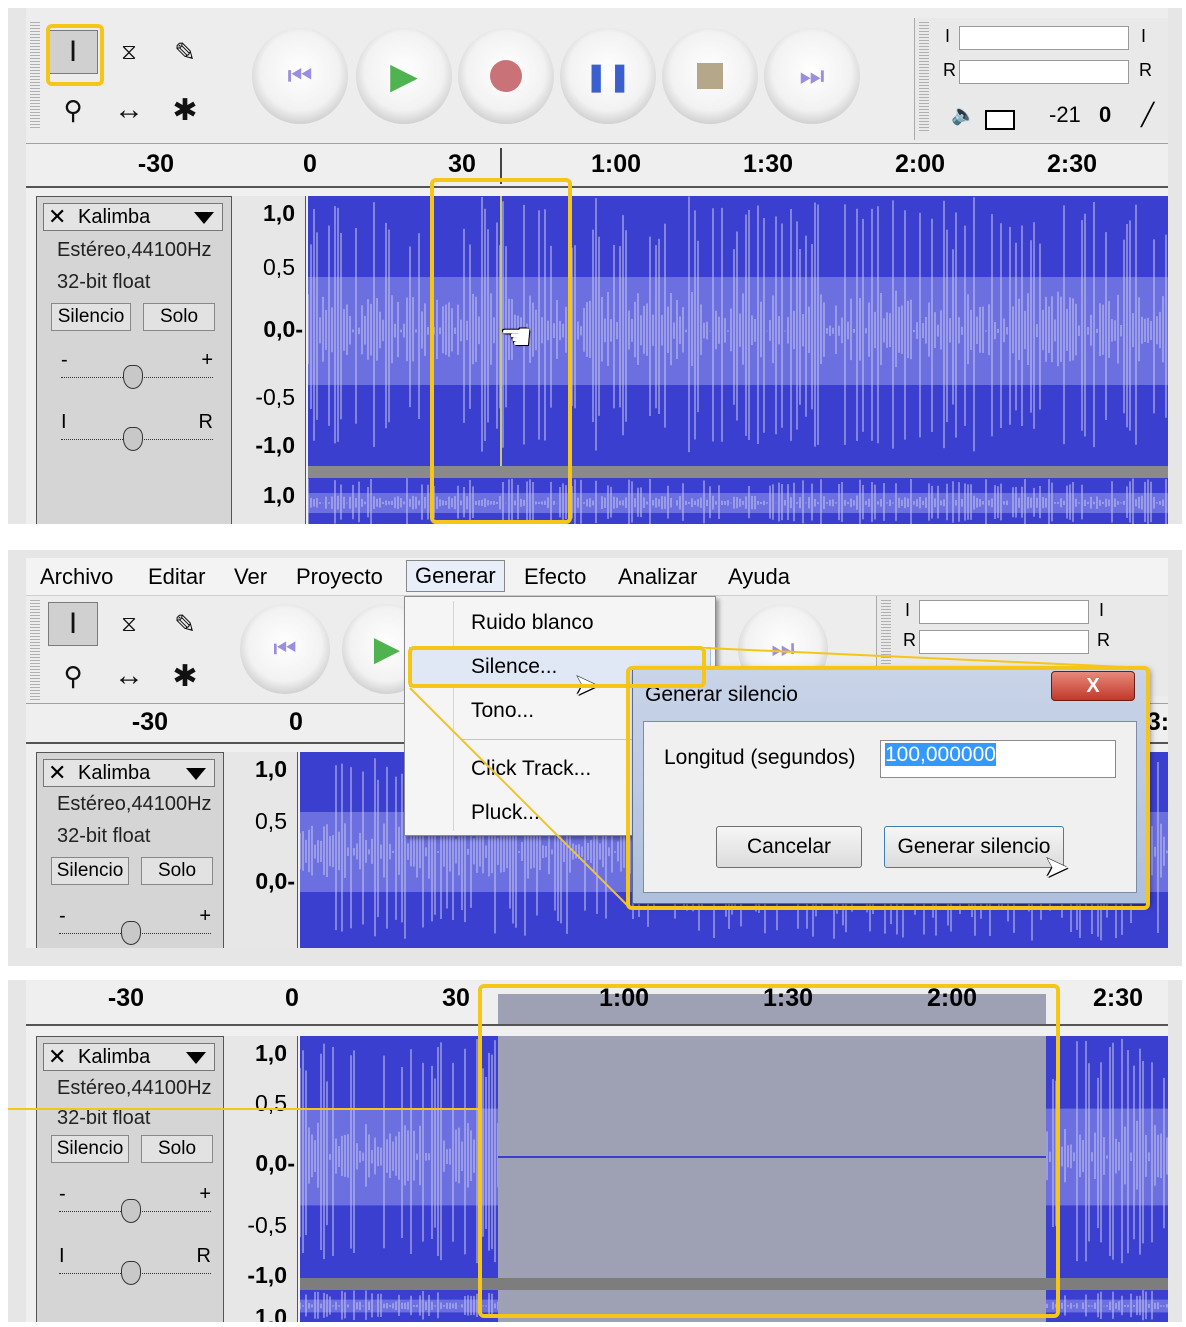 The image size is (1186, 1327). I want to click on skip-end-button: ⏭, so click(812, 76).